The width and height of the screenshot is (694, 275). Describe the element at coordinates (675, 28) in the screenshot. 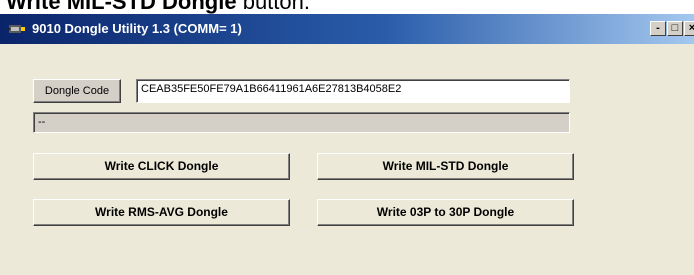

I see `maximize-icon: □` at that location.